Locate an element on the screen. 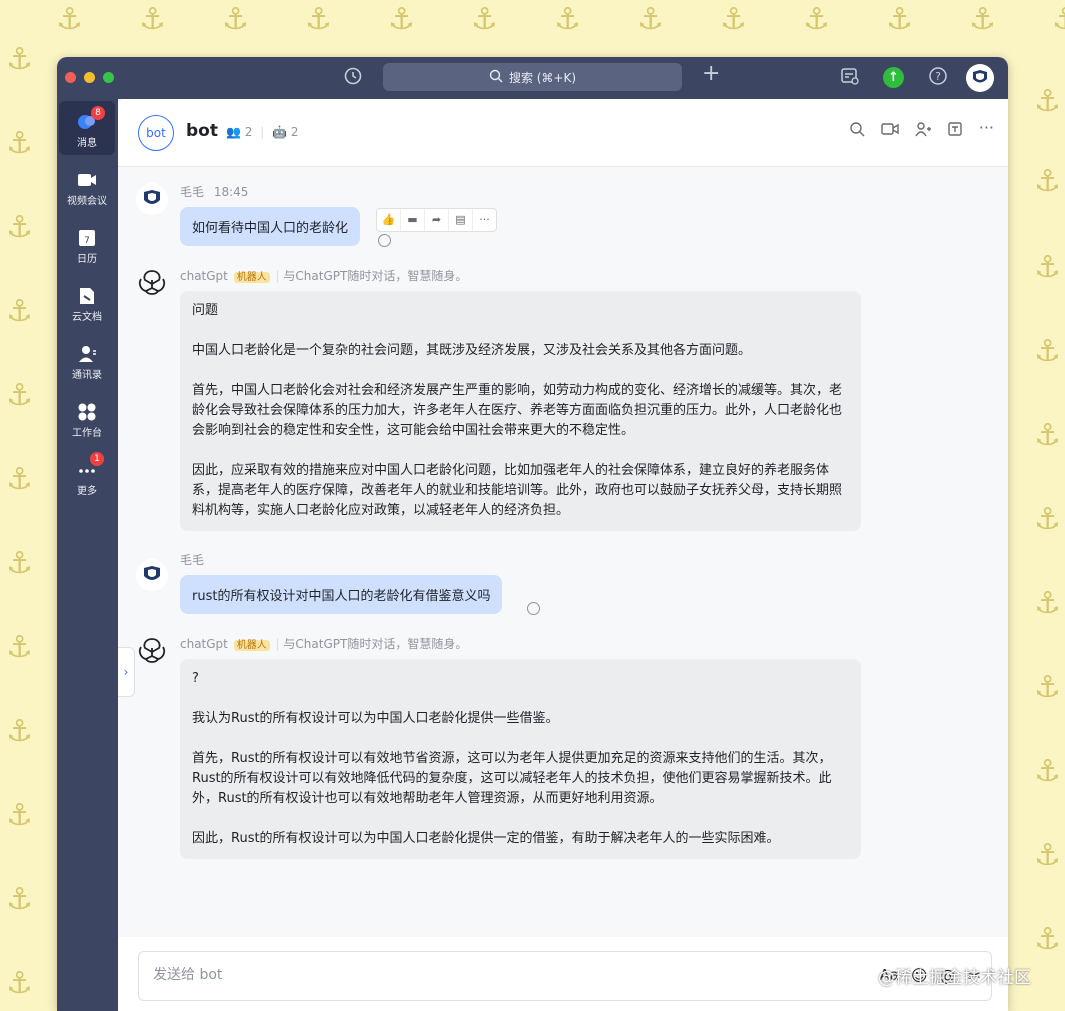 This screenshot has height=1011, width=1065. watermark: @稀土掘金技术社区 is located at coordinates (954, 978).